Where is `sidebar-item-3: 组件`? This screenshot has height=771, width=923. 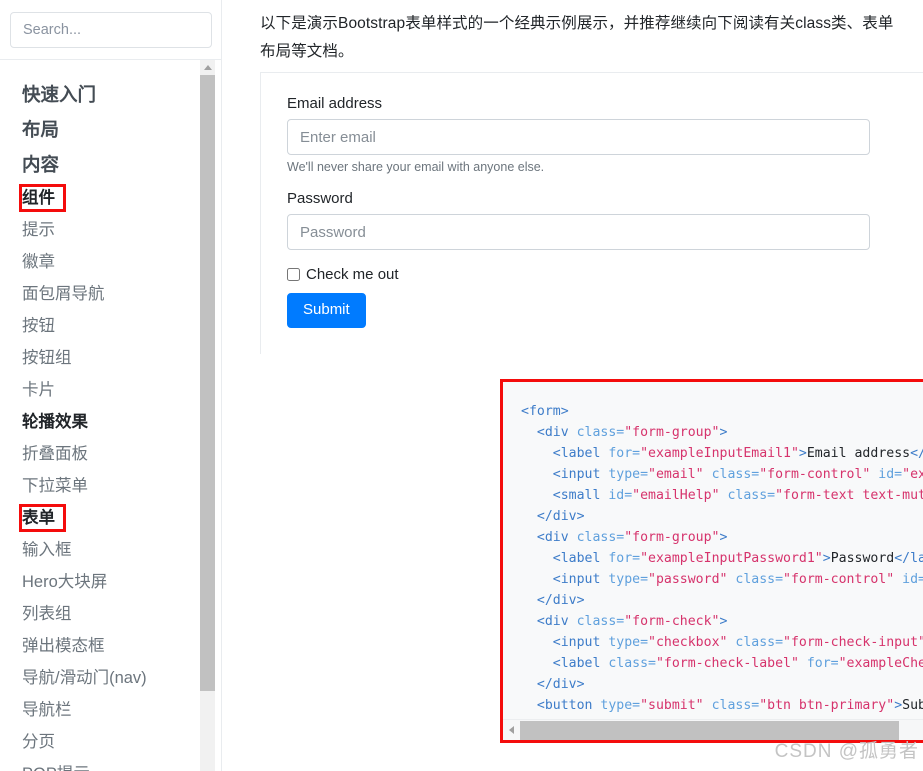 sidebar-item-3: 组件 is located at coordinates (102, 198).